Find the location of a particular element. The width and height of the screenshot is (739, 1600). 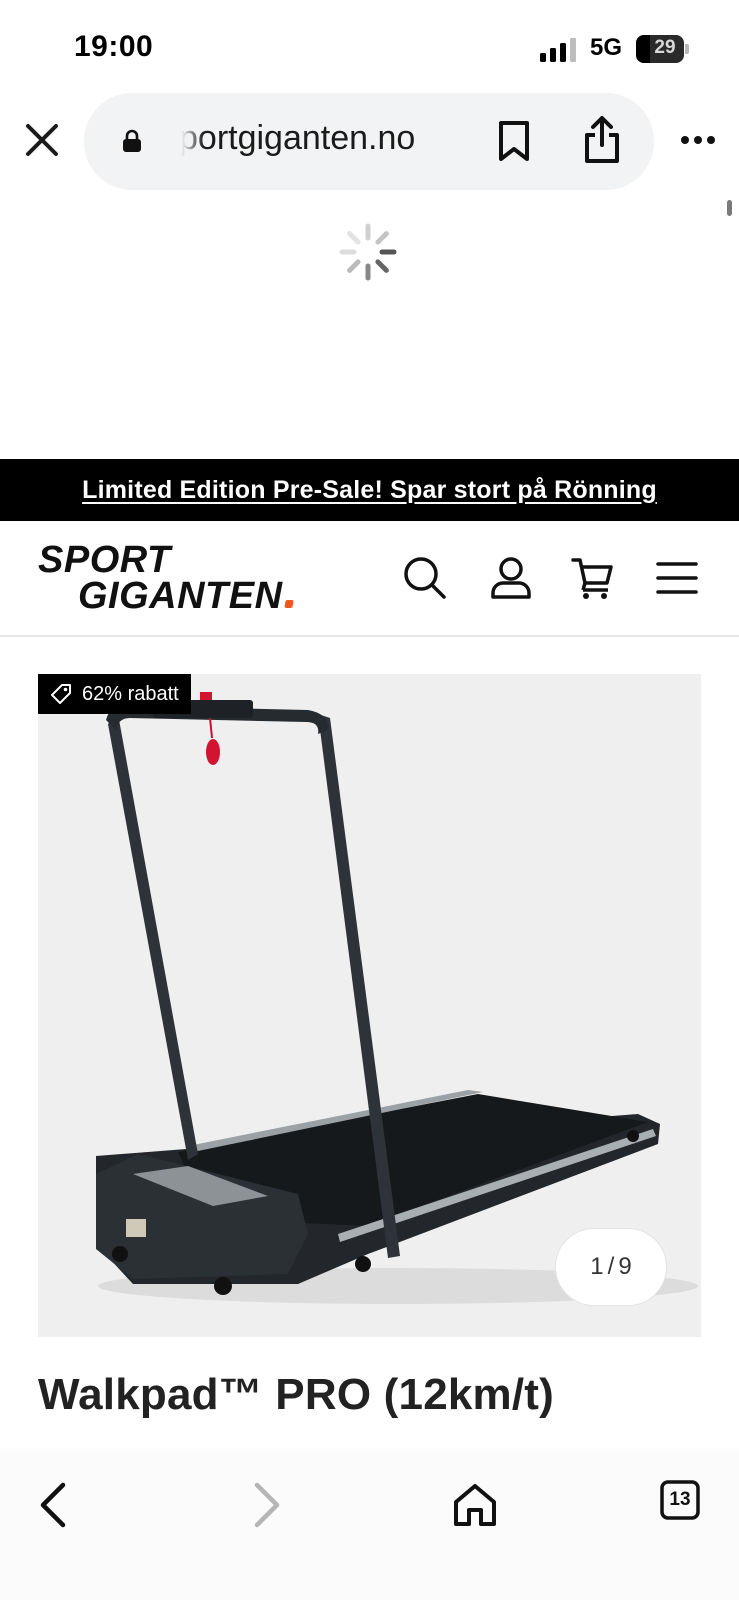

close-icon is located at coordinates (42, 140).